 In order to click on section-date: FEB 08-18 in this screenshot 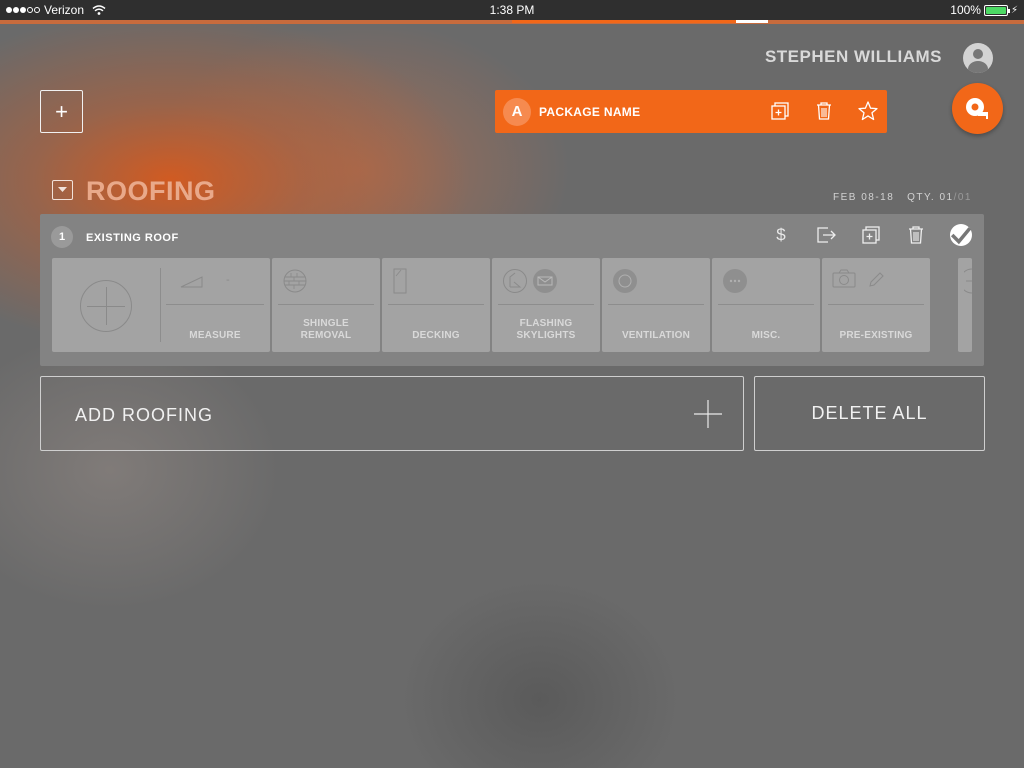, I will do `click(863, 197)`.